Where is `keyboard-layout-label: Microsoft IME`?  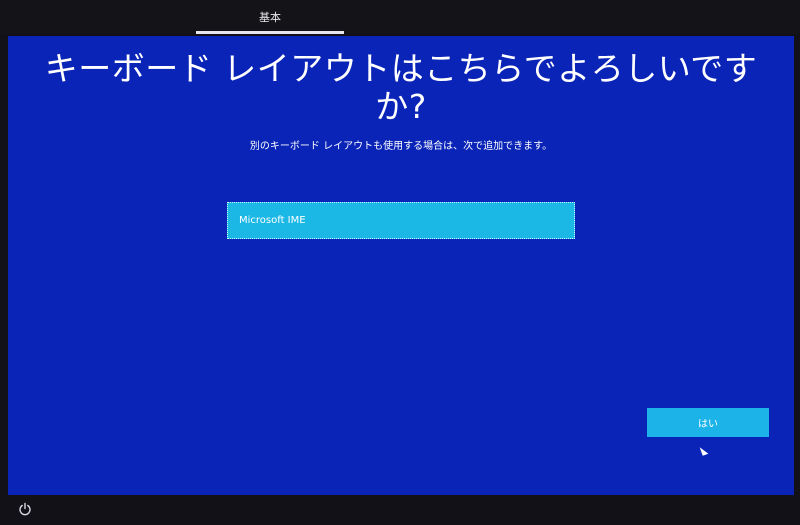
keyboard-layout-label: Microsoft IME is located at coordinates (272, 220).